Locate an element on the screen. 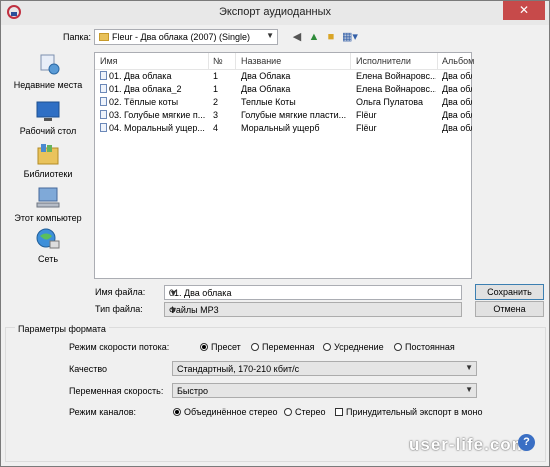 Image resolution: width=550 pixels, height=467 pixels. quality-label: Качество is located at coordinates (88, 369).